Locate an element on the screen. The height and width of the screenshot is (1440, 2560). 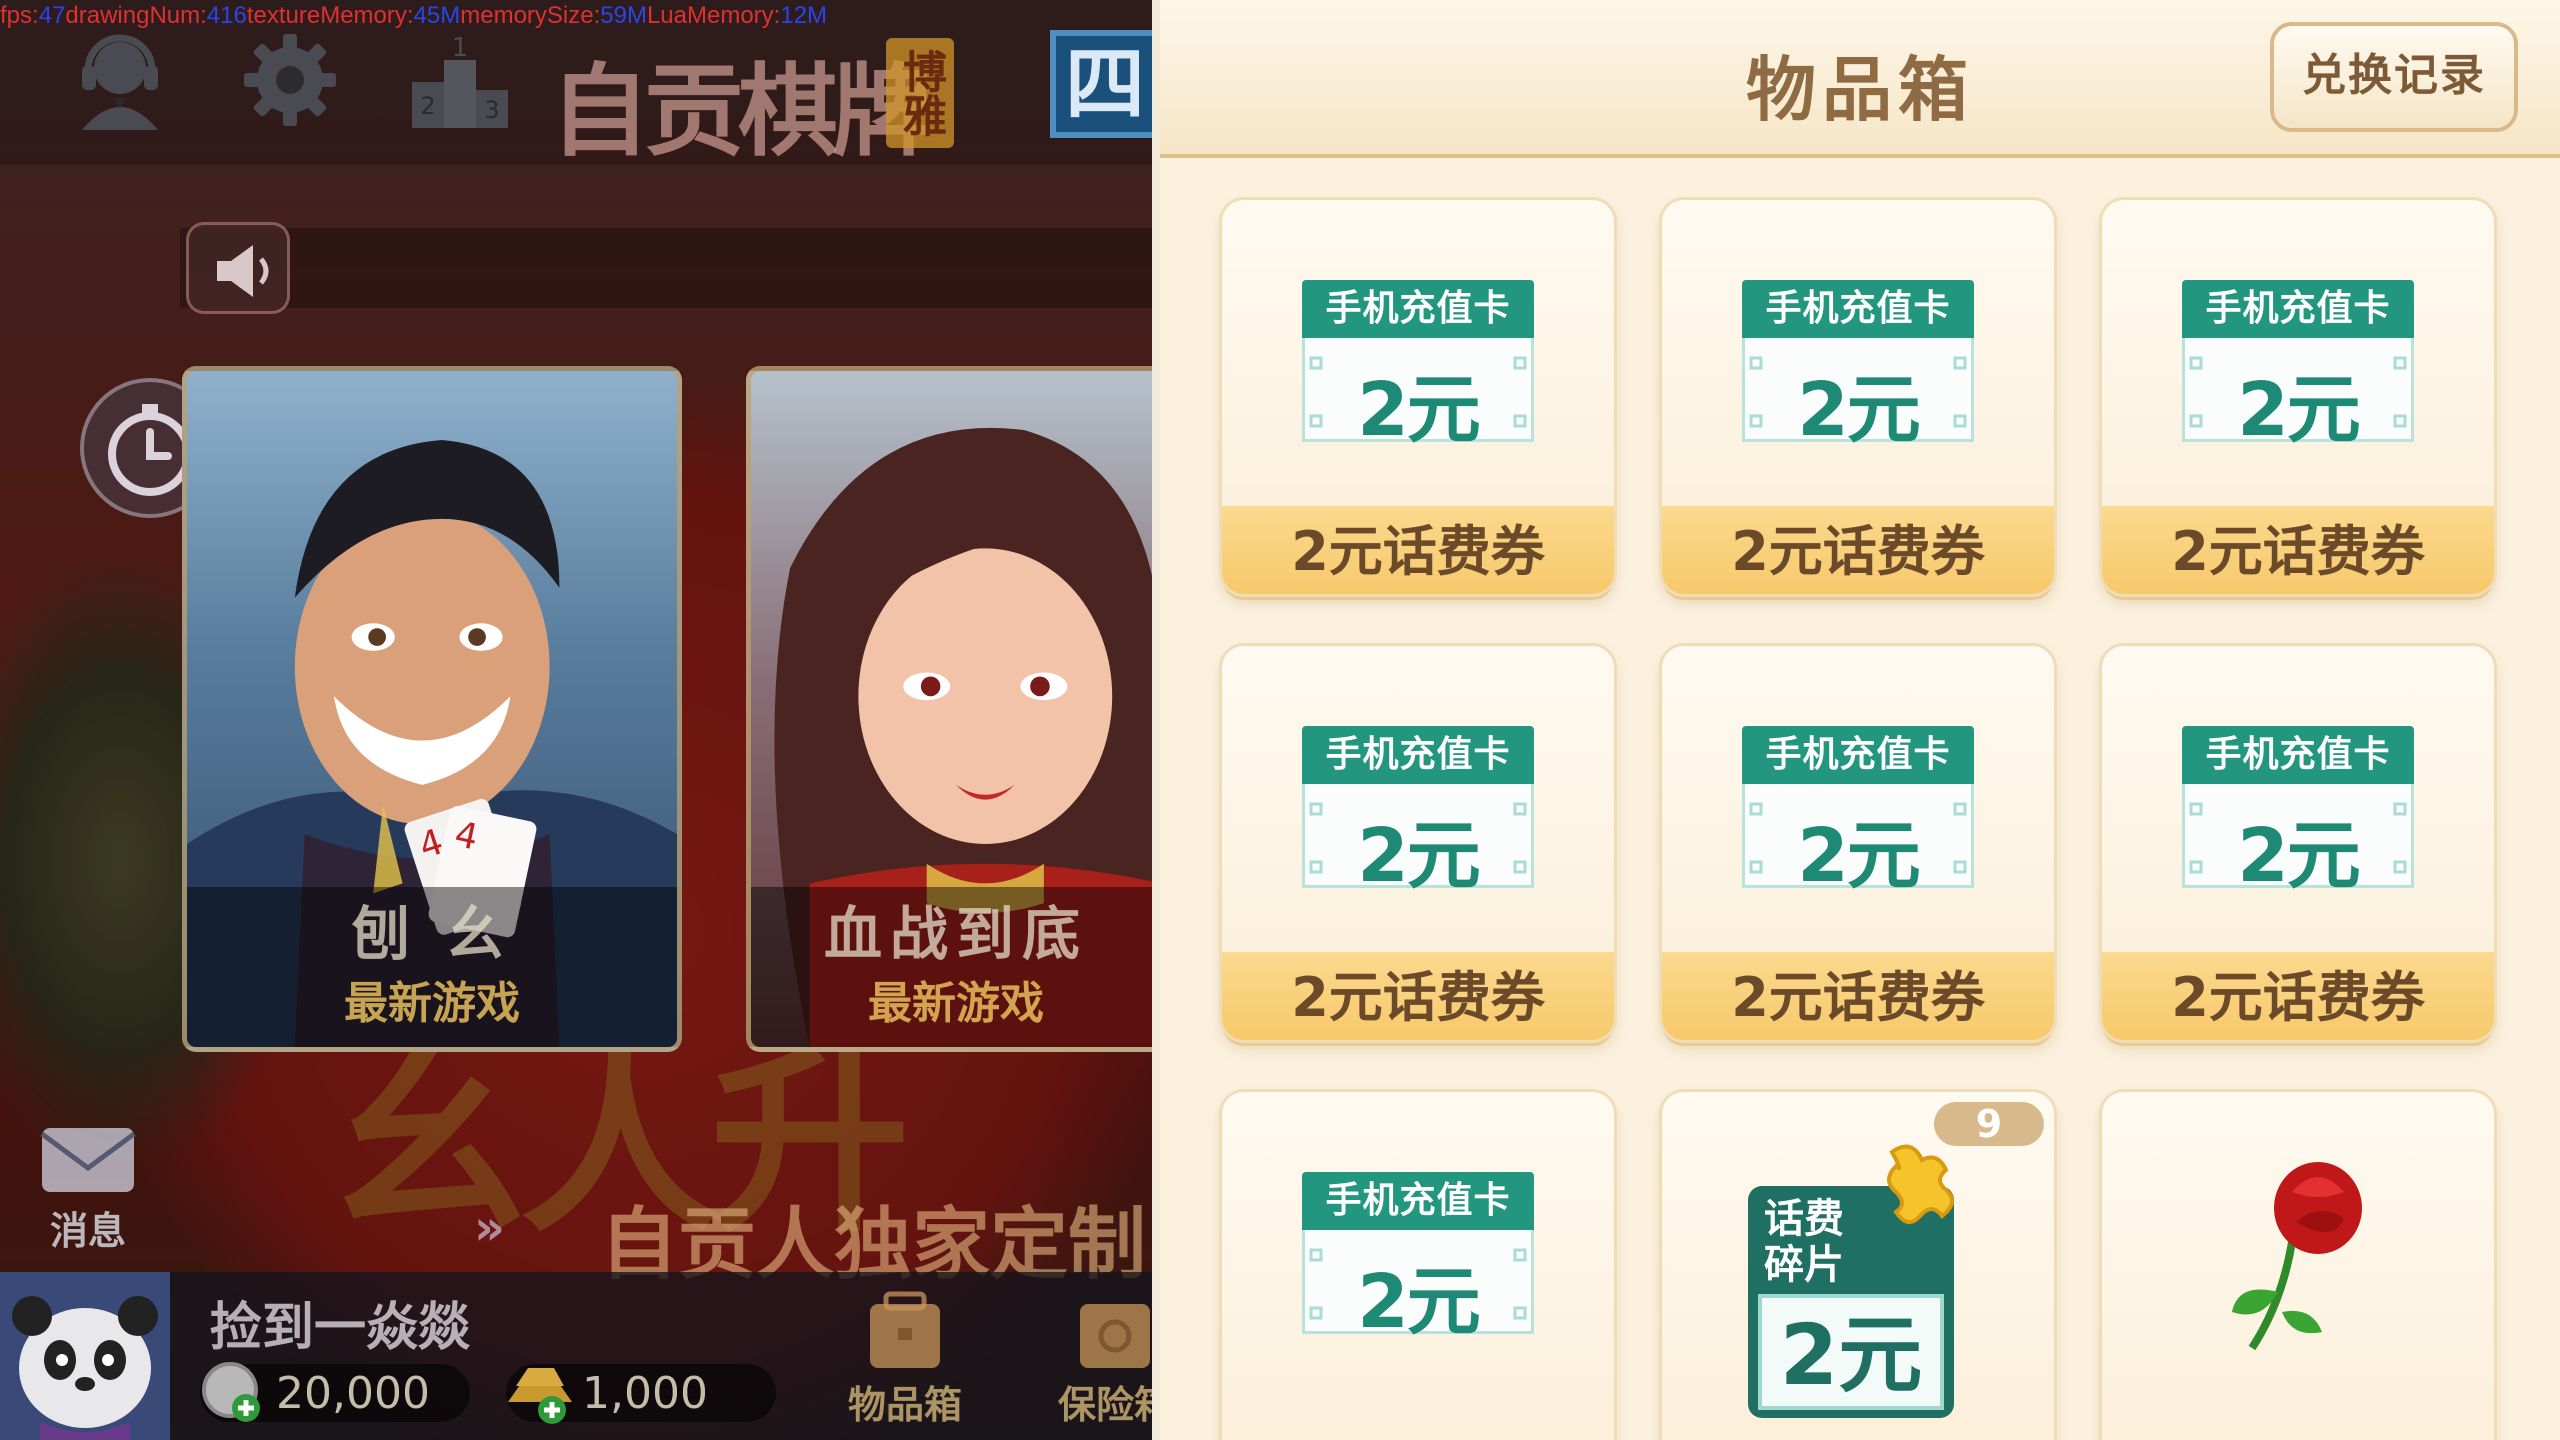
debug-draw: 416 is located at coordinates (226, 15).